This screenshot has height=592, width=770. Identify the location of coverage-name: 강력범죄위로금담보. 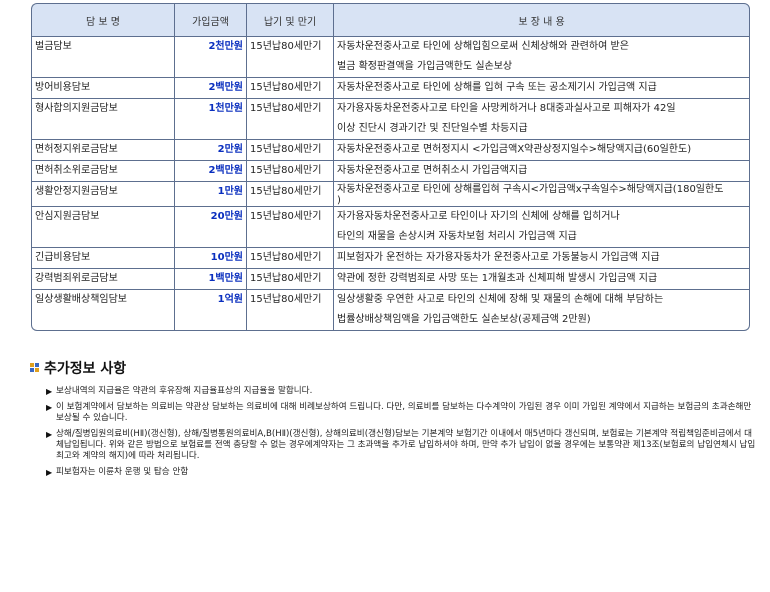
(102, 279).